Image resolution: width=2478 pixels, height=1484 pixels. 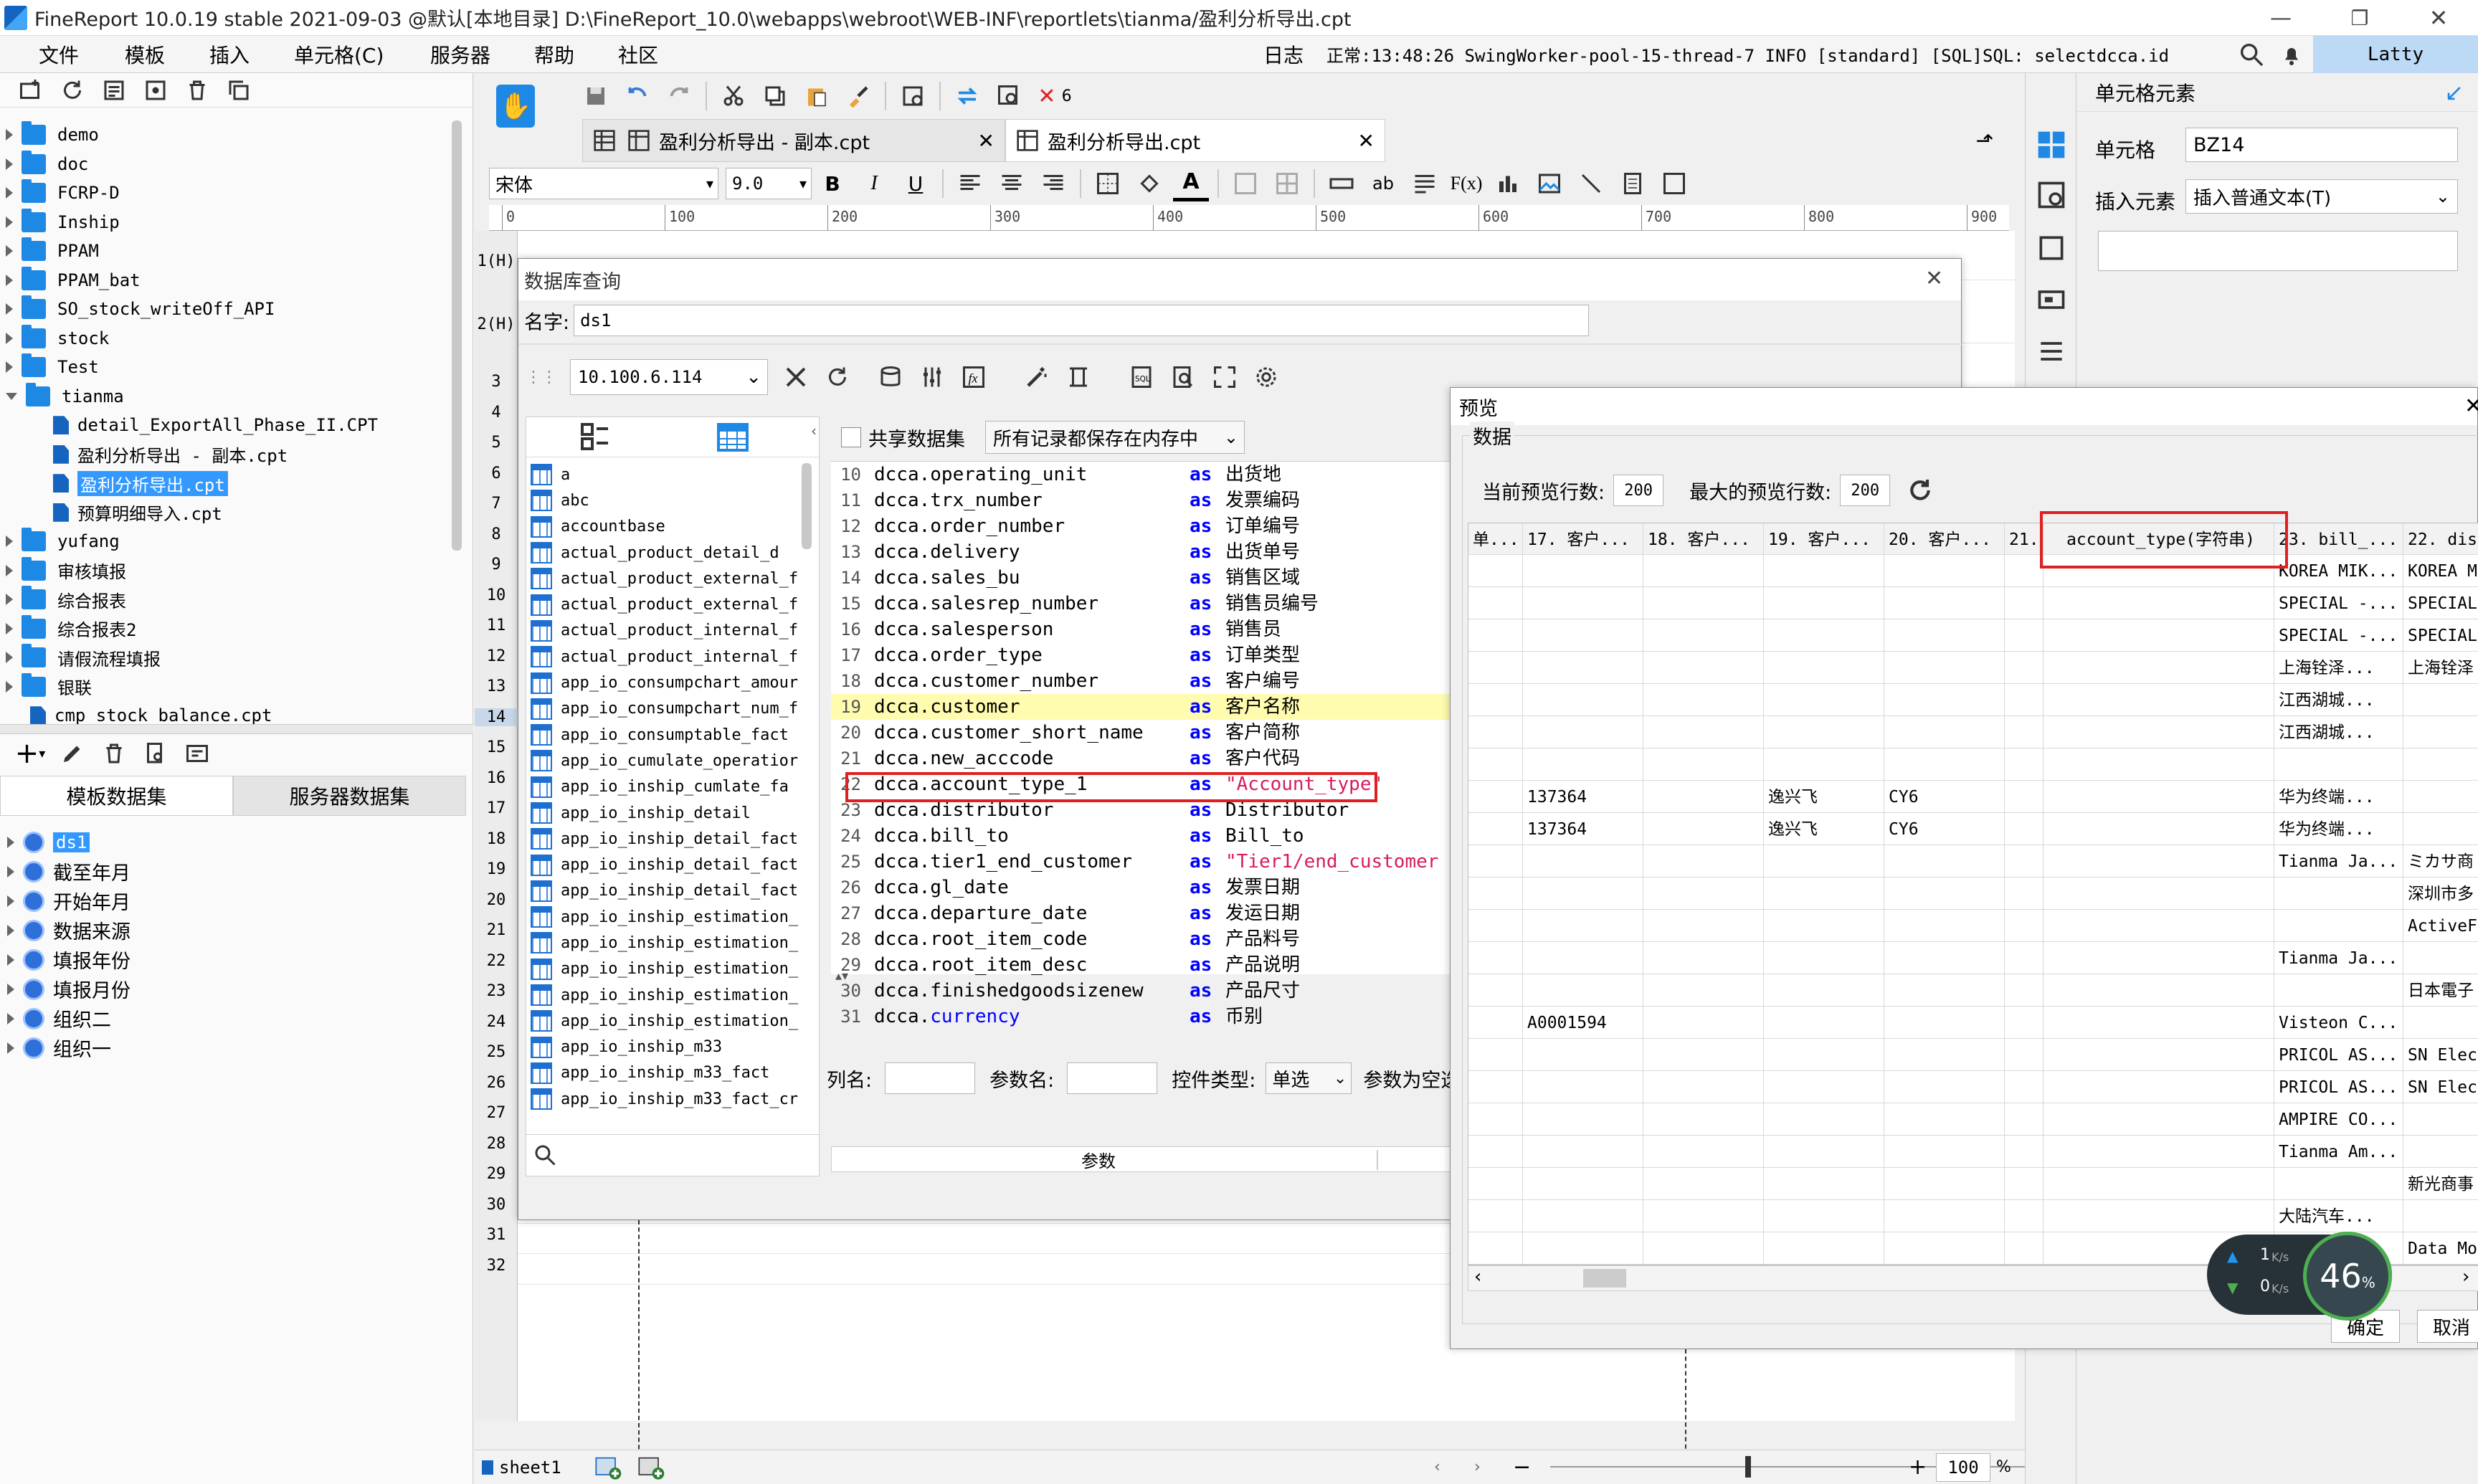 I want to click on magic-icon, so click(x=1037, y=377).